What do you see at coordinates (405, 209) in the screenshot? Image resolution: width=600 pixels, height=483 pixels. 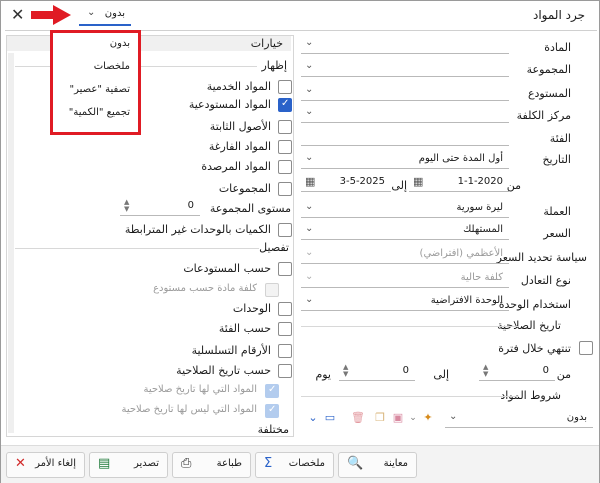 I see `currency-field: ⌄ ليرة سورية` at bounding box center [405, 209].